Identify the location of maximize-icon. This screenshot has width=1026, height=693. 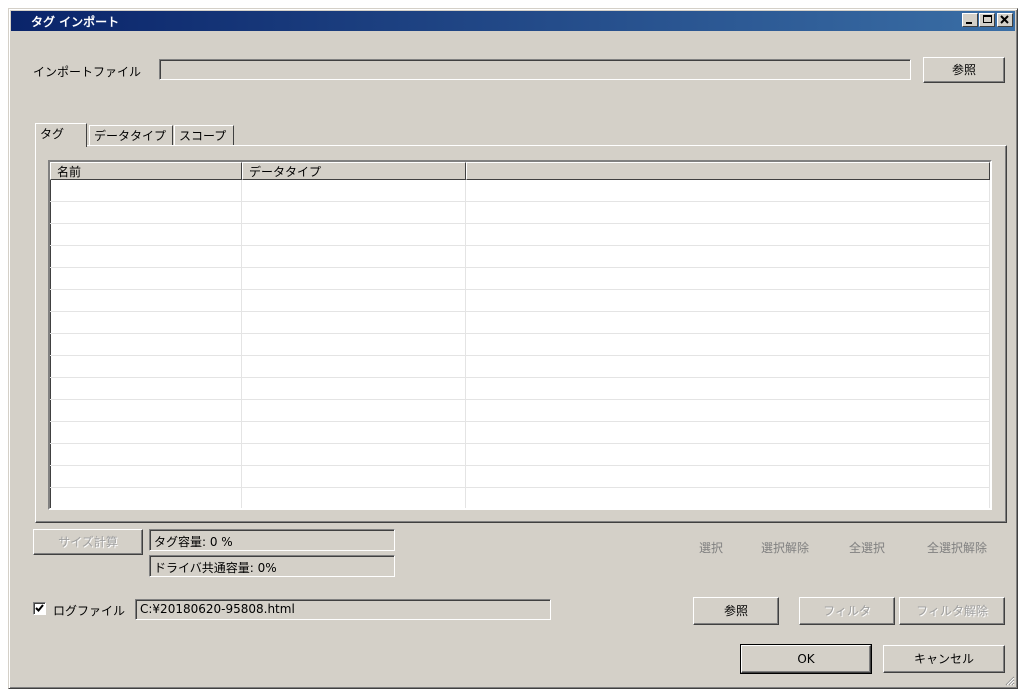
(987, 19).